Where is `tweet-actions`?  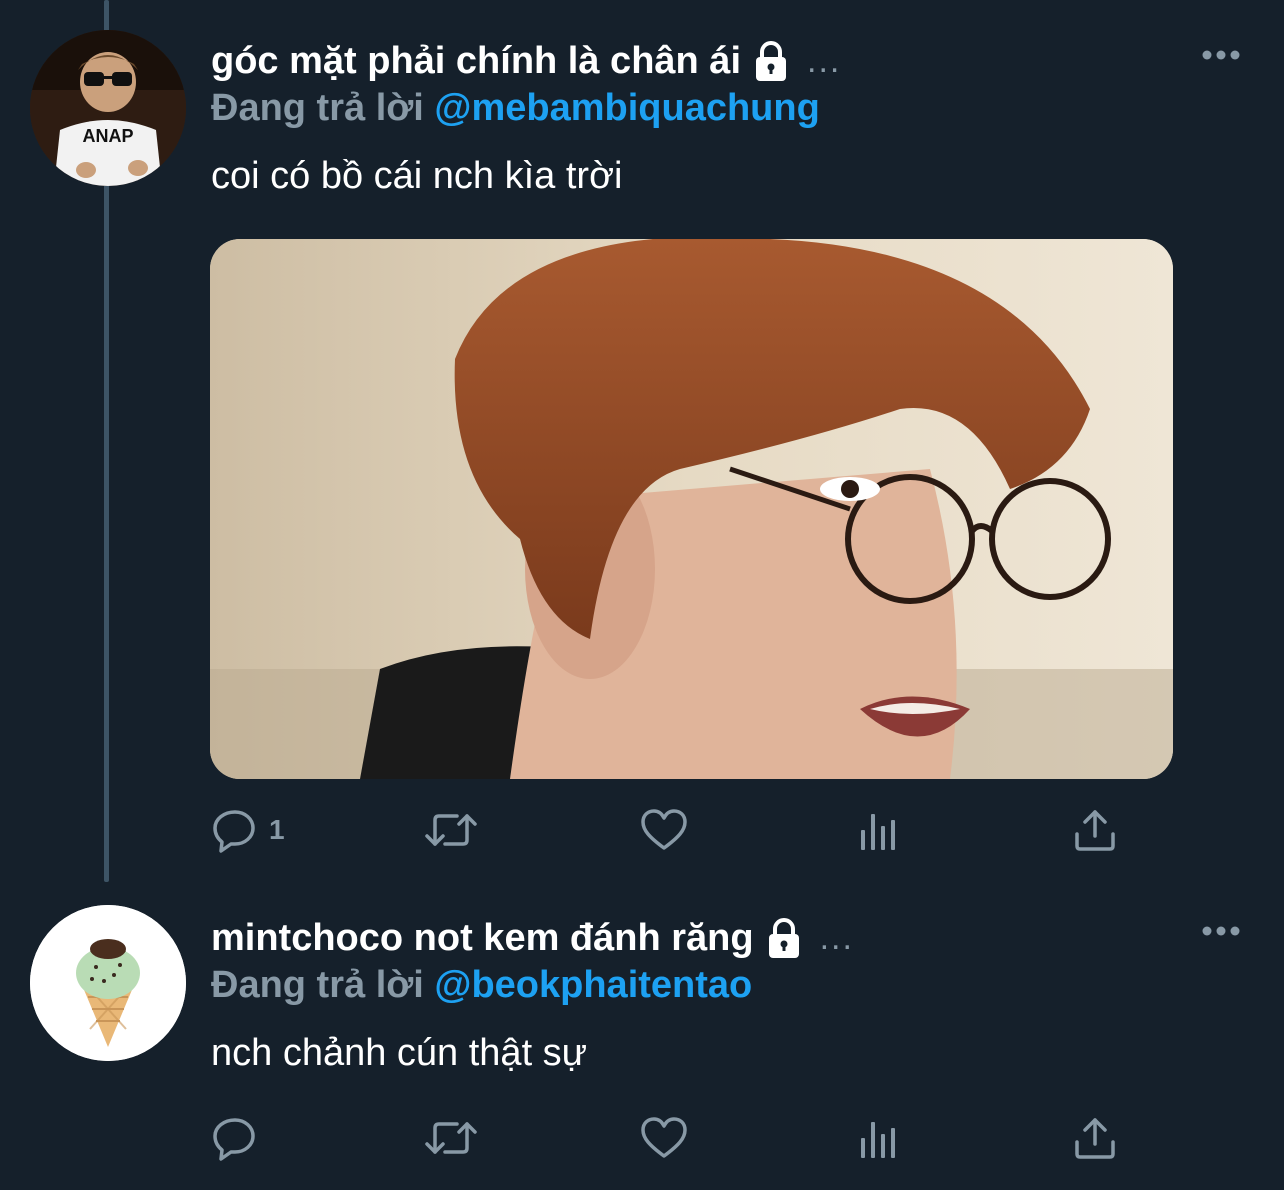
tweet-actions is located at coordinates (671, 1138).